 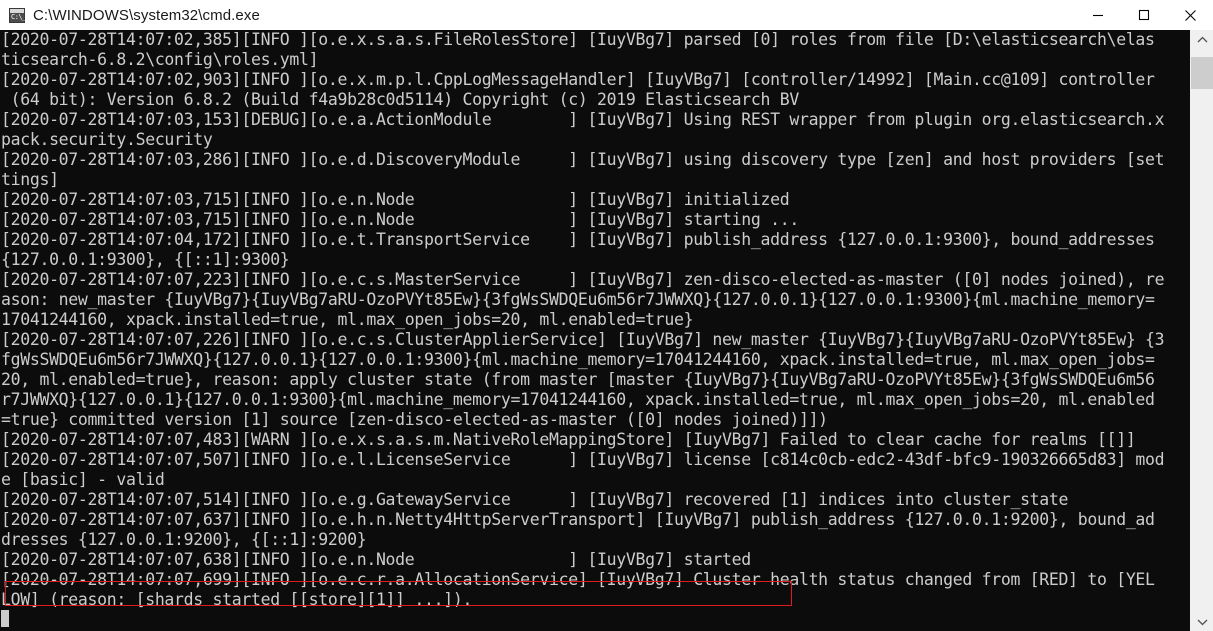 I want to click on scroll-up-button, so click(x=1202, y=39).